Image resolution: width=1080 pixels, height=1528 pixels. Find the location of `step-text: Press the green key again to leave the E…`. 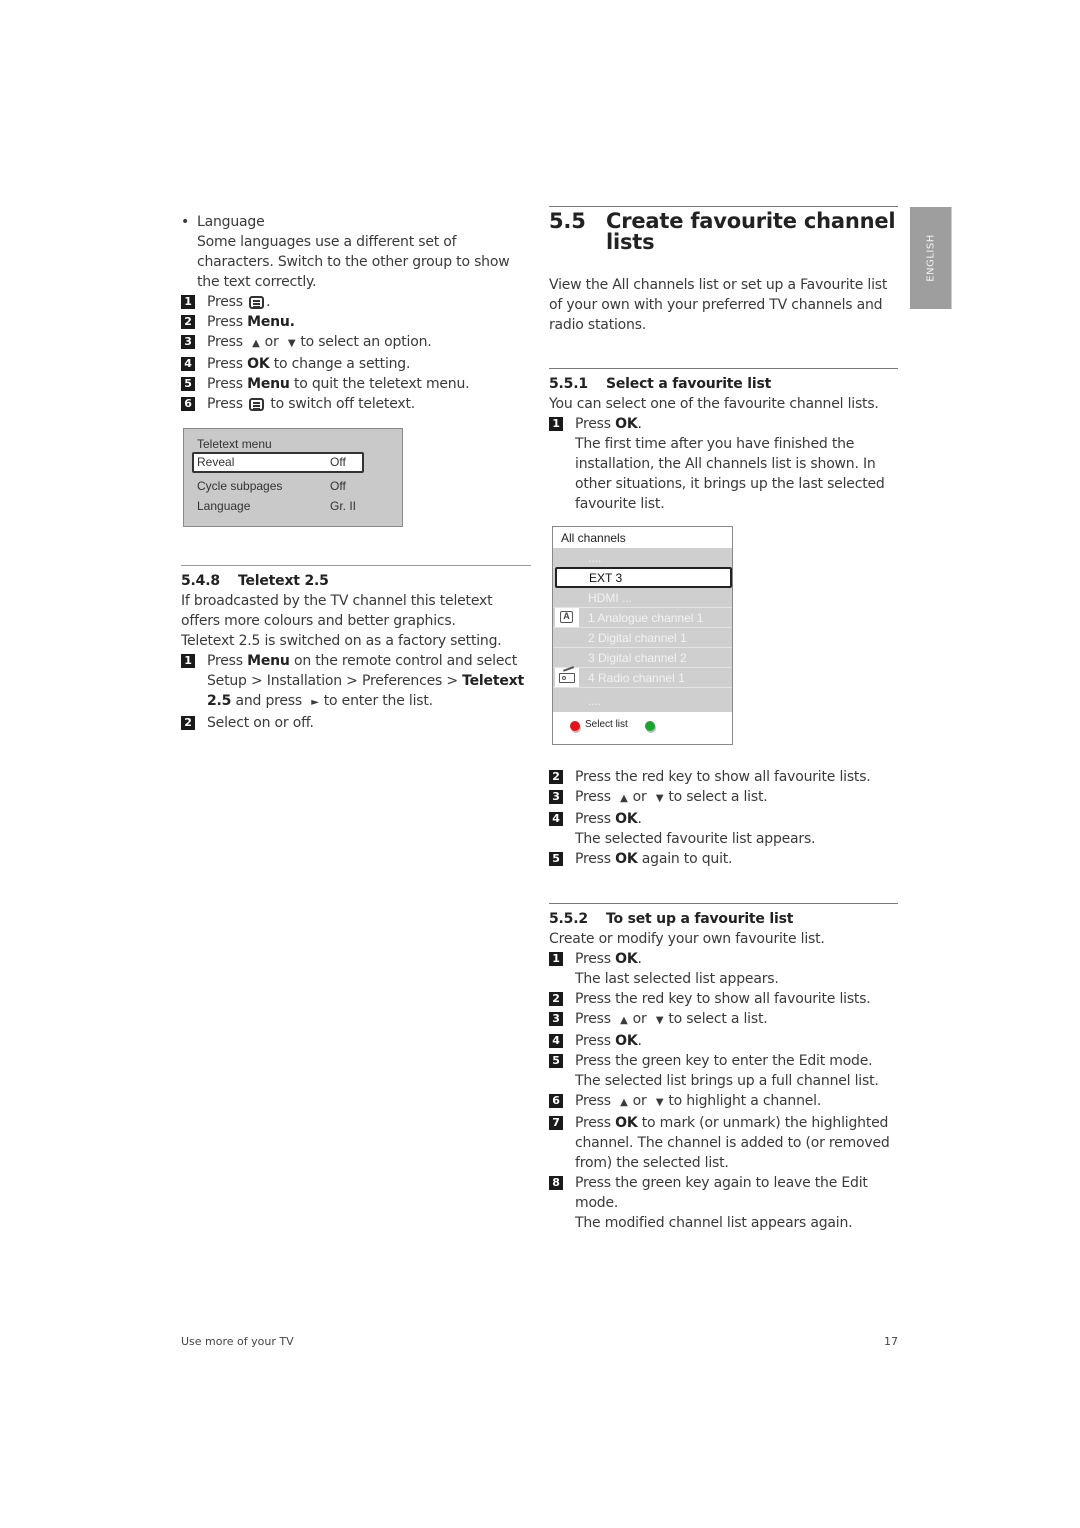

step-text: Press the green key again to leave the E… is located at coordinates (721, 1193).